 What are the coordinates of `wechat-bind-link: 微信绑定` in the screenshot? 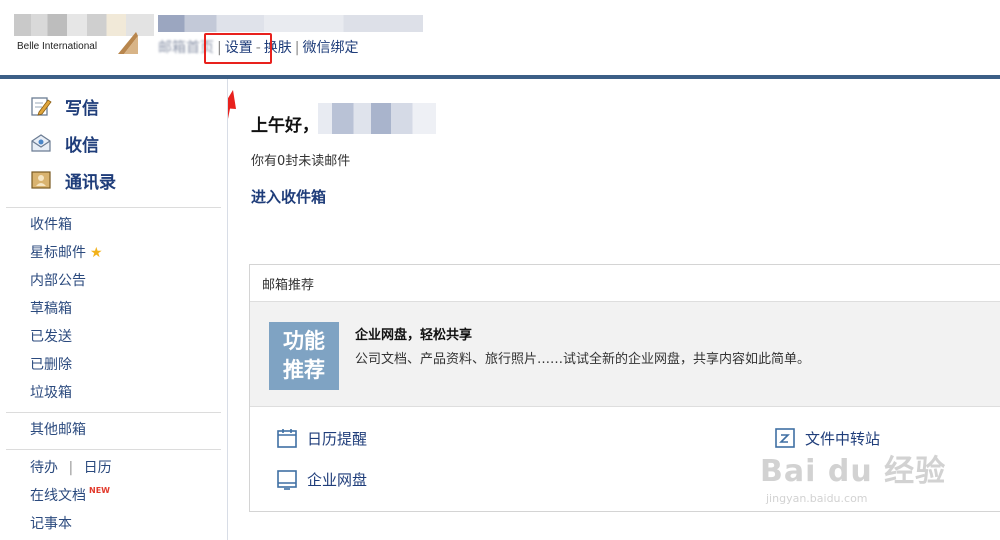 It's located at (331, 48).